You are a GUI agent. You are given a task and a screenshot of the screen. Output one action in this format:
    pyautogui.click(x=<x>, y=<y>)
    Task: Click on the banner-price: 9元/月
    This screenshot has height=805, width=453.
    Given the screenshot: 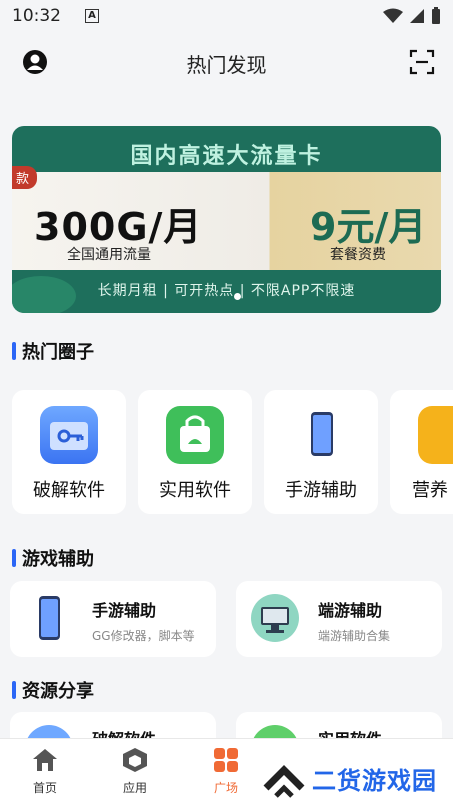 What is the action you would take?
    pyautogui.click(x=368, y=227)
    